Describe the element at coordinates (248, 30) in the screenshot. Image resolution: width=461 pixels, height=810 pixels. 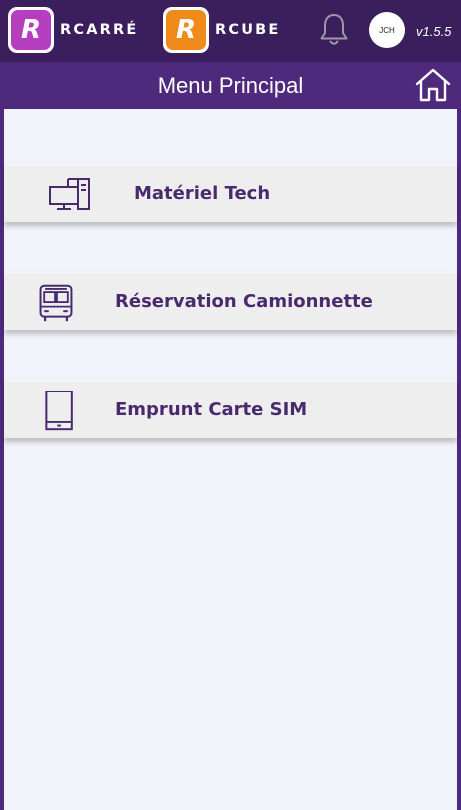
I see `rcube-brand-name: RCUBE` at that location.